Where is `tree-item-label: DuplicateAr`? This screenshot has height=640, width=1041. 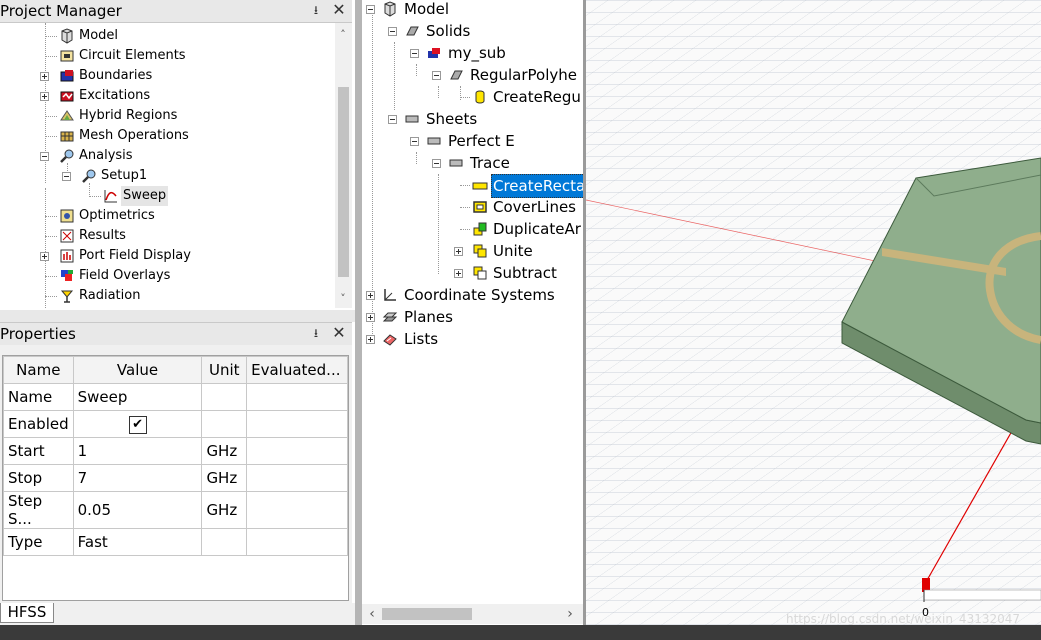 tree-item-label: DuplicateAr is located at coordinates (537, 229).